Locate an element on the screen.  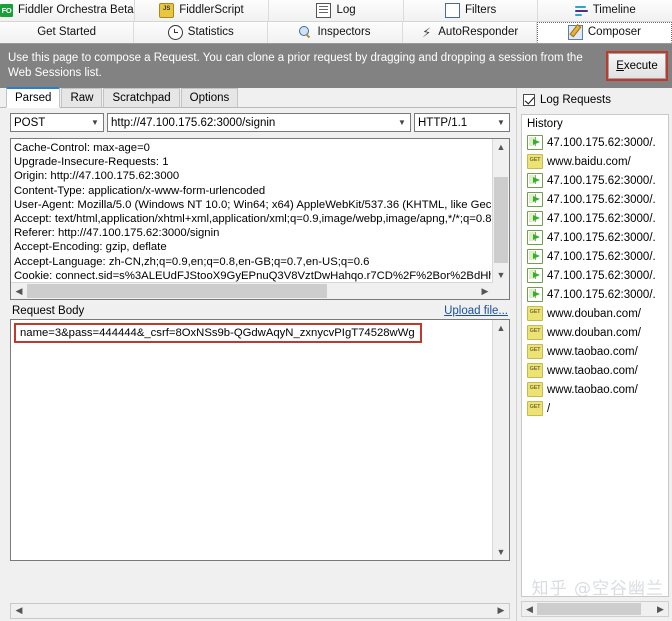
sub-tab-options-label: Options is located at coordinates (209, 98).